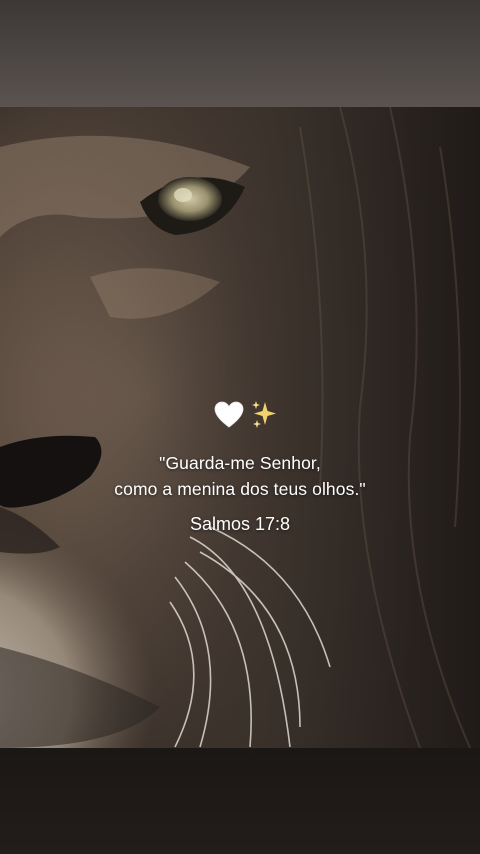 This screenshot has width=480, height=854. I want to click on verse-reference: Salmos 17:8, so click(240, 524).